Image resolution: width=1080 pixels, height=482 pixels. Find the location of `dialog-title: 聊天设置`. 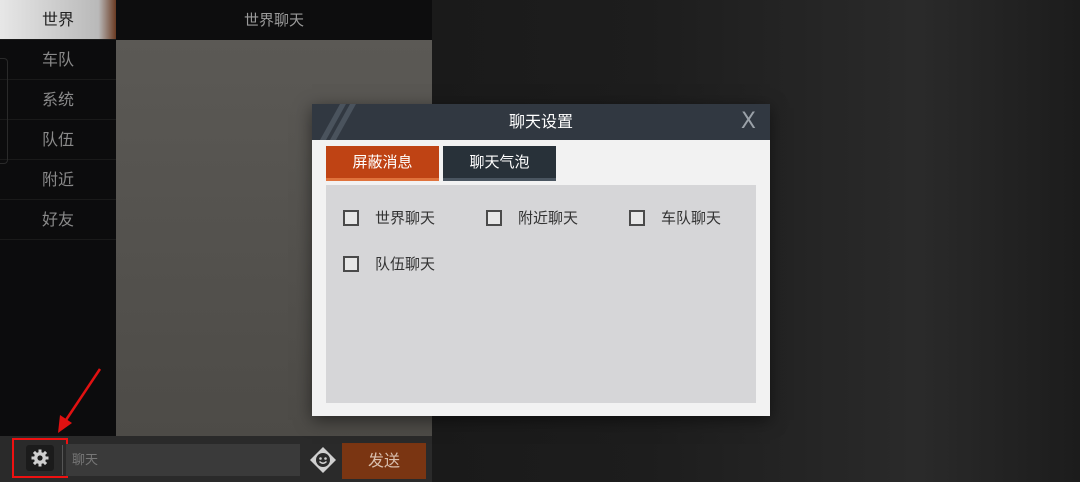

dialog-title: 聊天设置 is located at coordinates (540, 121).